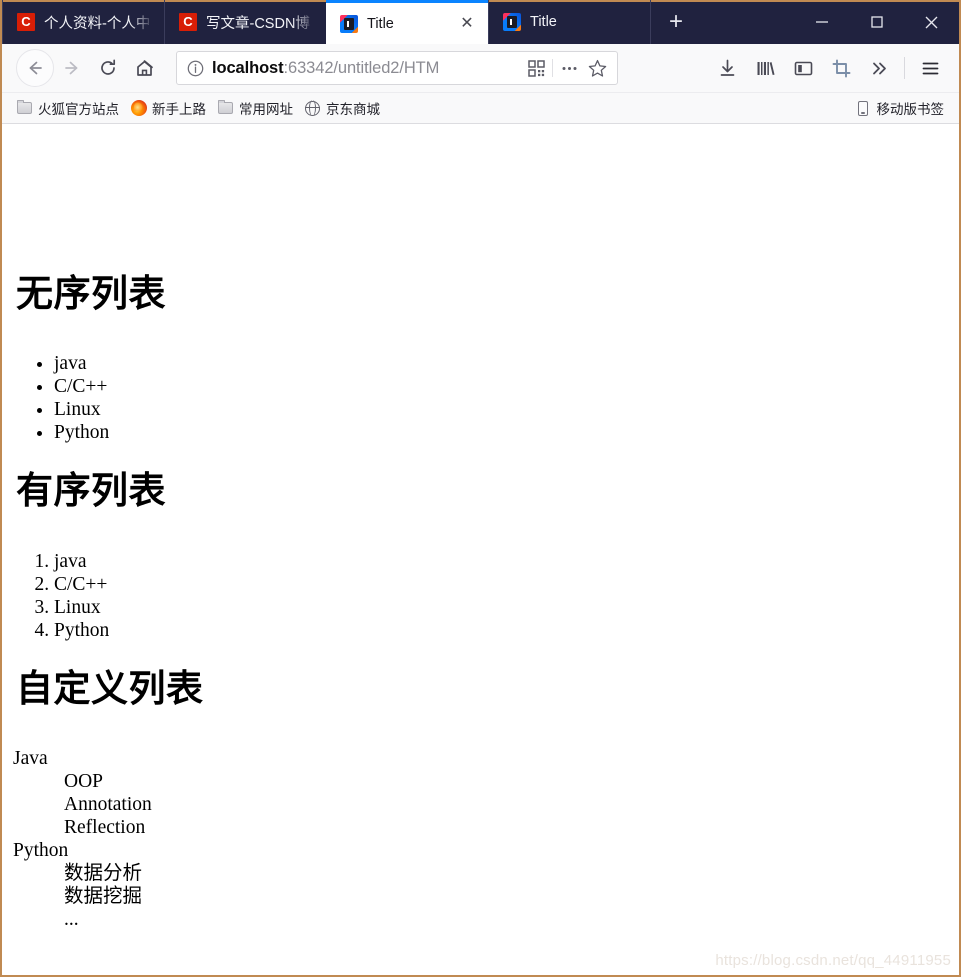 This screenshot has width=961, height=977. Describe the element at coordinates (108, 804) in the screenshot. I see `definition-description: Annotation` at that location.